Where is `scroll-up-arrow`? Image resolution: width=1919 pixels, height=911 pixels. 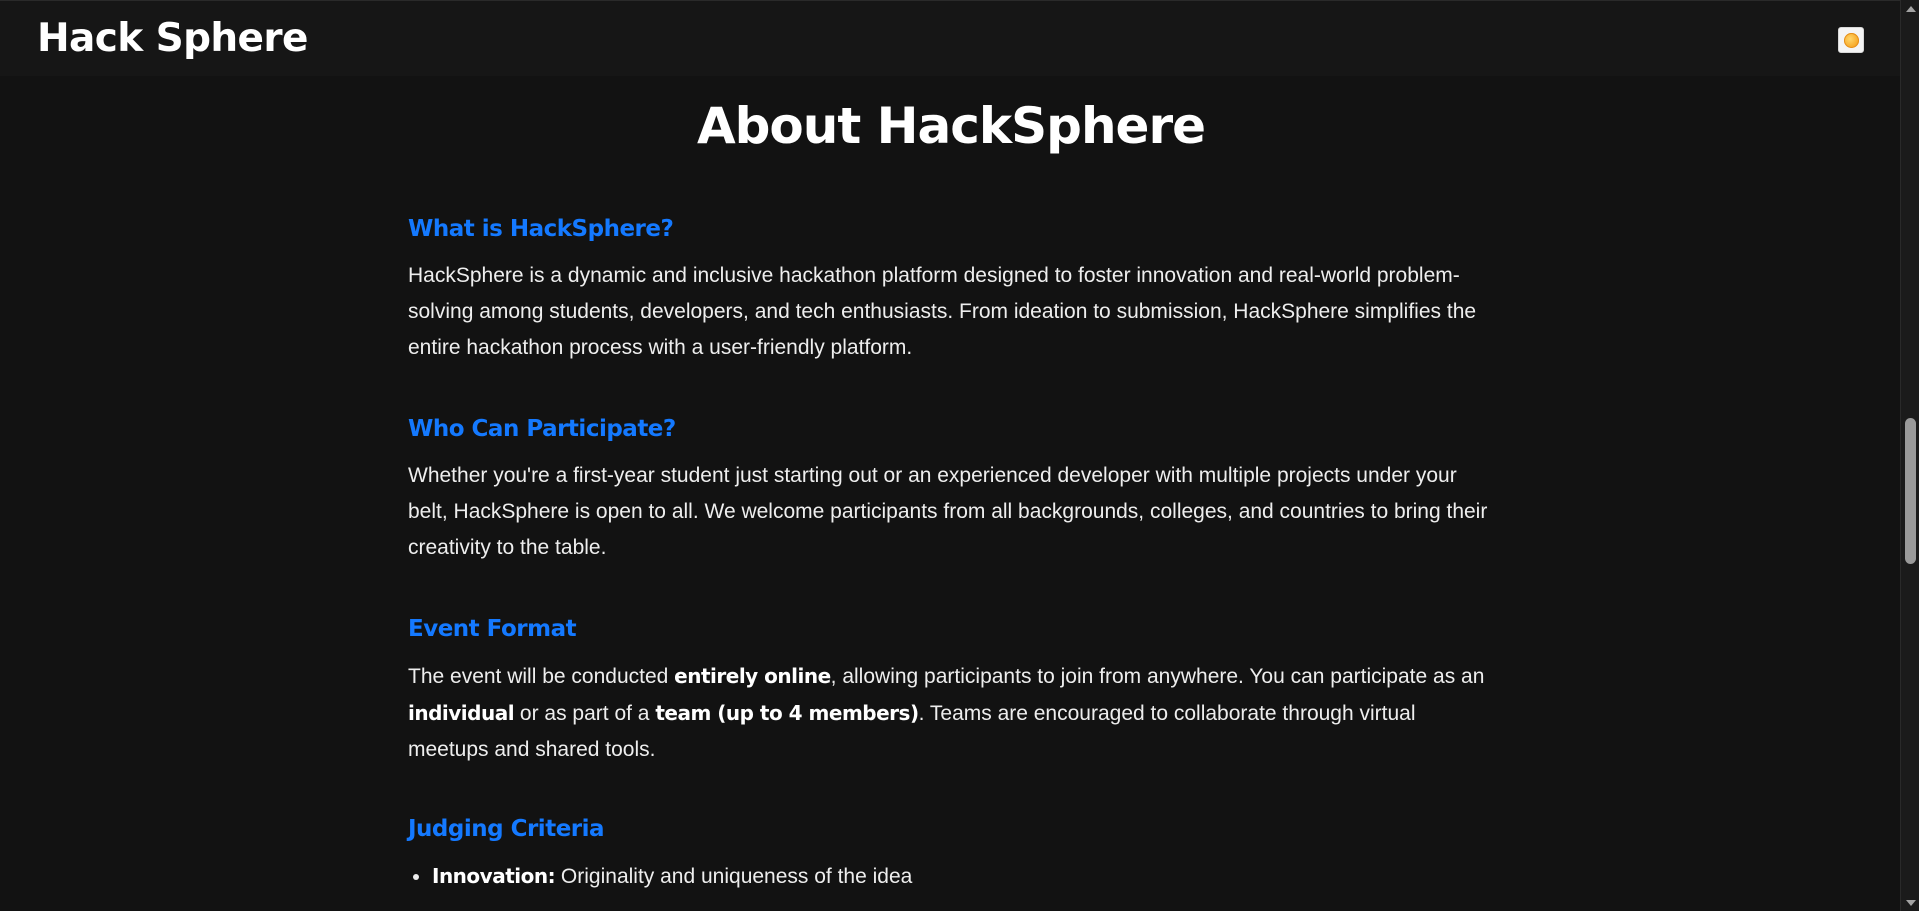
scroll-up-arrow is located at coordinates (1910, 8).